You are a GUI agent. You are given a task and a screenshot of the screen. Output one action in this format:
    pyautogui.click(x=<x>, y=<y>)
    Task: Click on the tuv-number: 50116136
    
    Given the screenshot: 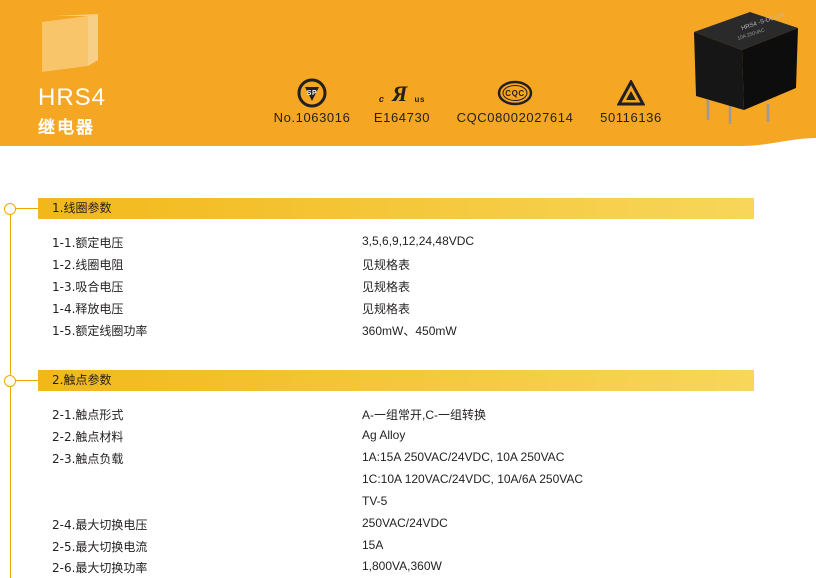 What is the action you would take?
    pyautogui.click(x=631, y=117)
    